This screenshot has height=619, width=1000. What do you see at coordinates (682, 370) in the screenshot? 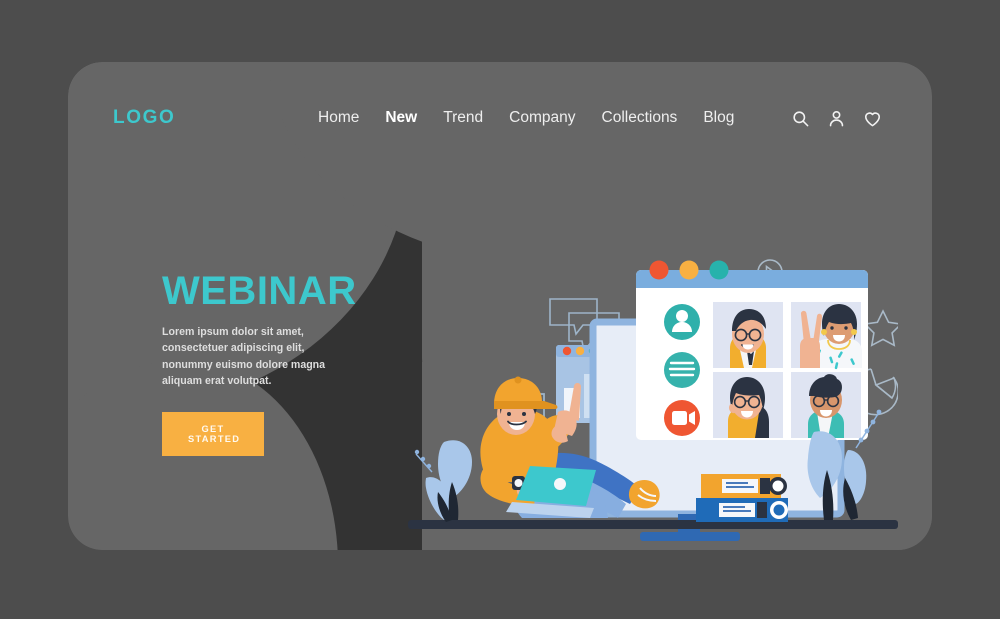
I see `menu-list-icon` at bounding box center [682, 370].